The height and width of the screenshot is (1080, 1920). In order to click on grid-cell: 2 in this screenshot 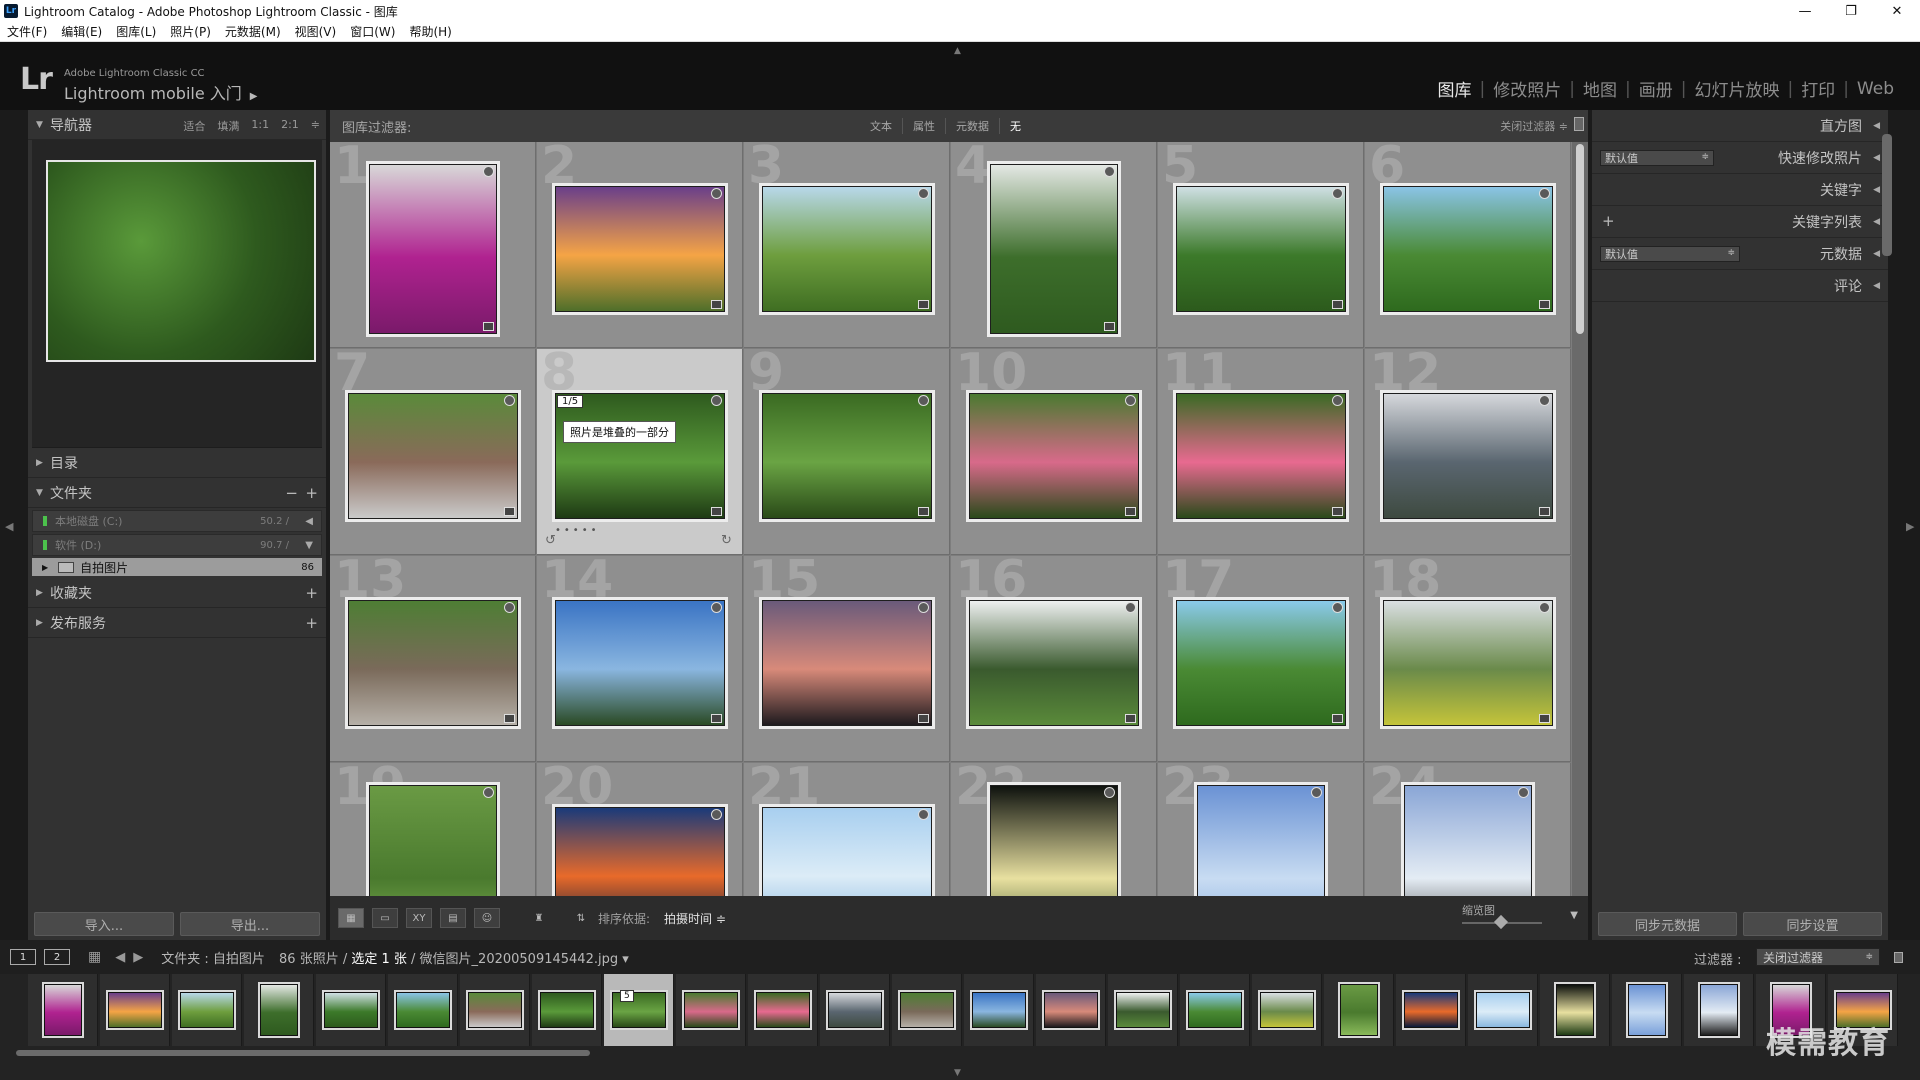, I will do `click(640, 245)`.